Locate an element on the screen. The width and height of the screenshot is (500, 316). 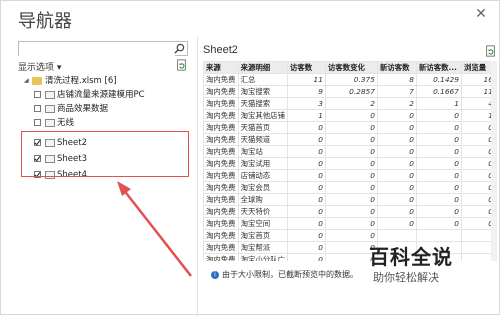
table-cell: 0.375 is located at coordinates (351, 79).